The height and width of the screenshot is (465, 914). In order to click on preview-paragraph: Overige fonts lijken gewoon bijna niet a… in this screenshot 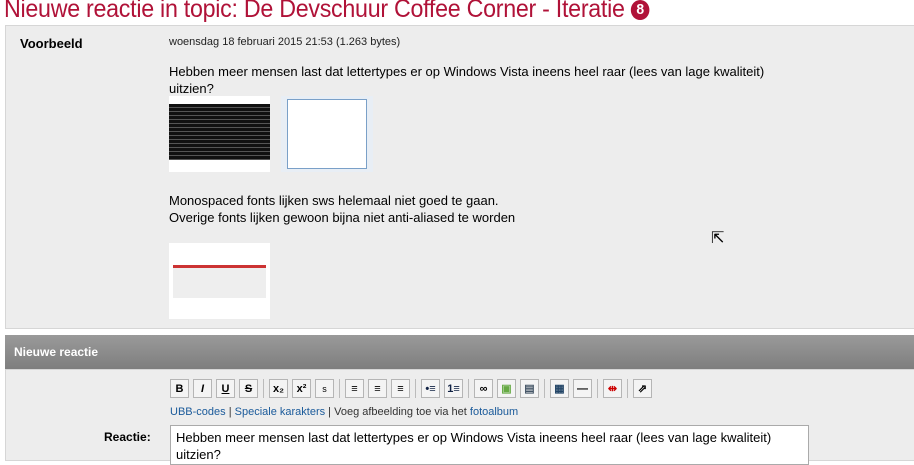, I will do `click(342, 217)`.